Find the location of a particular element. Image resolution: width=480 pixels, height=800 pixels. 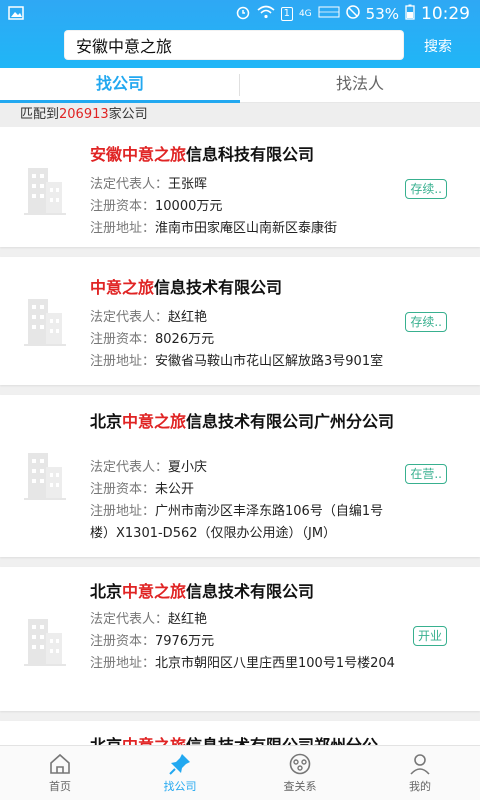

company-name-suffix: 信息技术有限公司广州分公司 is located at coordinates (290, 421).